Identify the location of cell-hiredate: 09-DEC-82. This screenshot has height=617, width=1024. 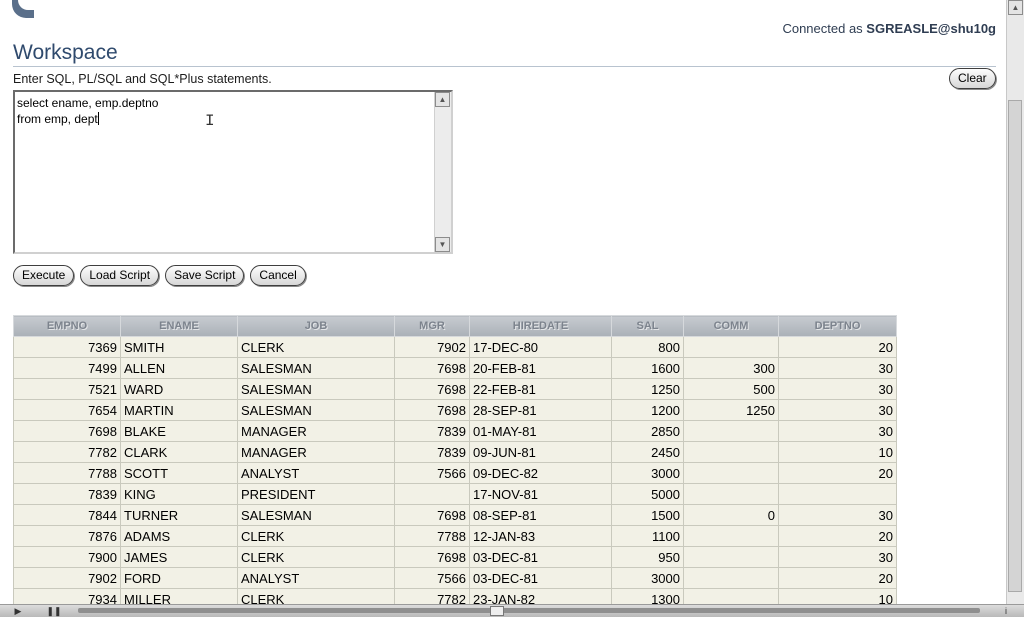
(540, 473).